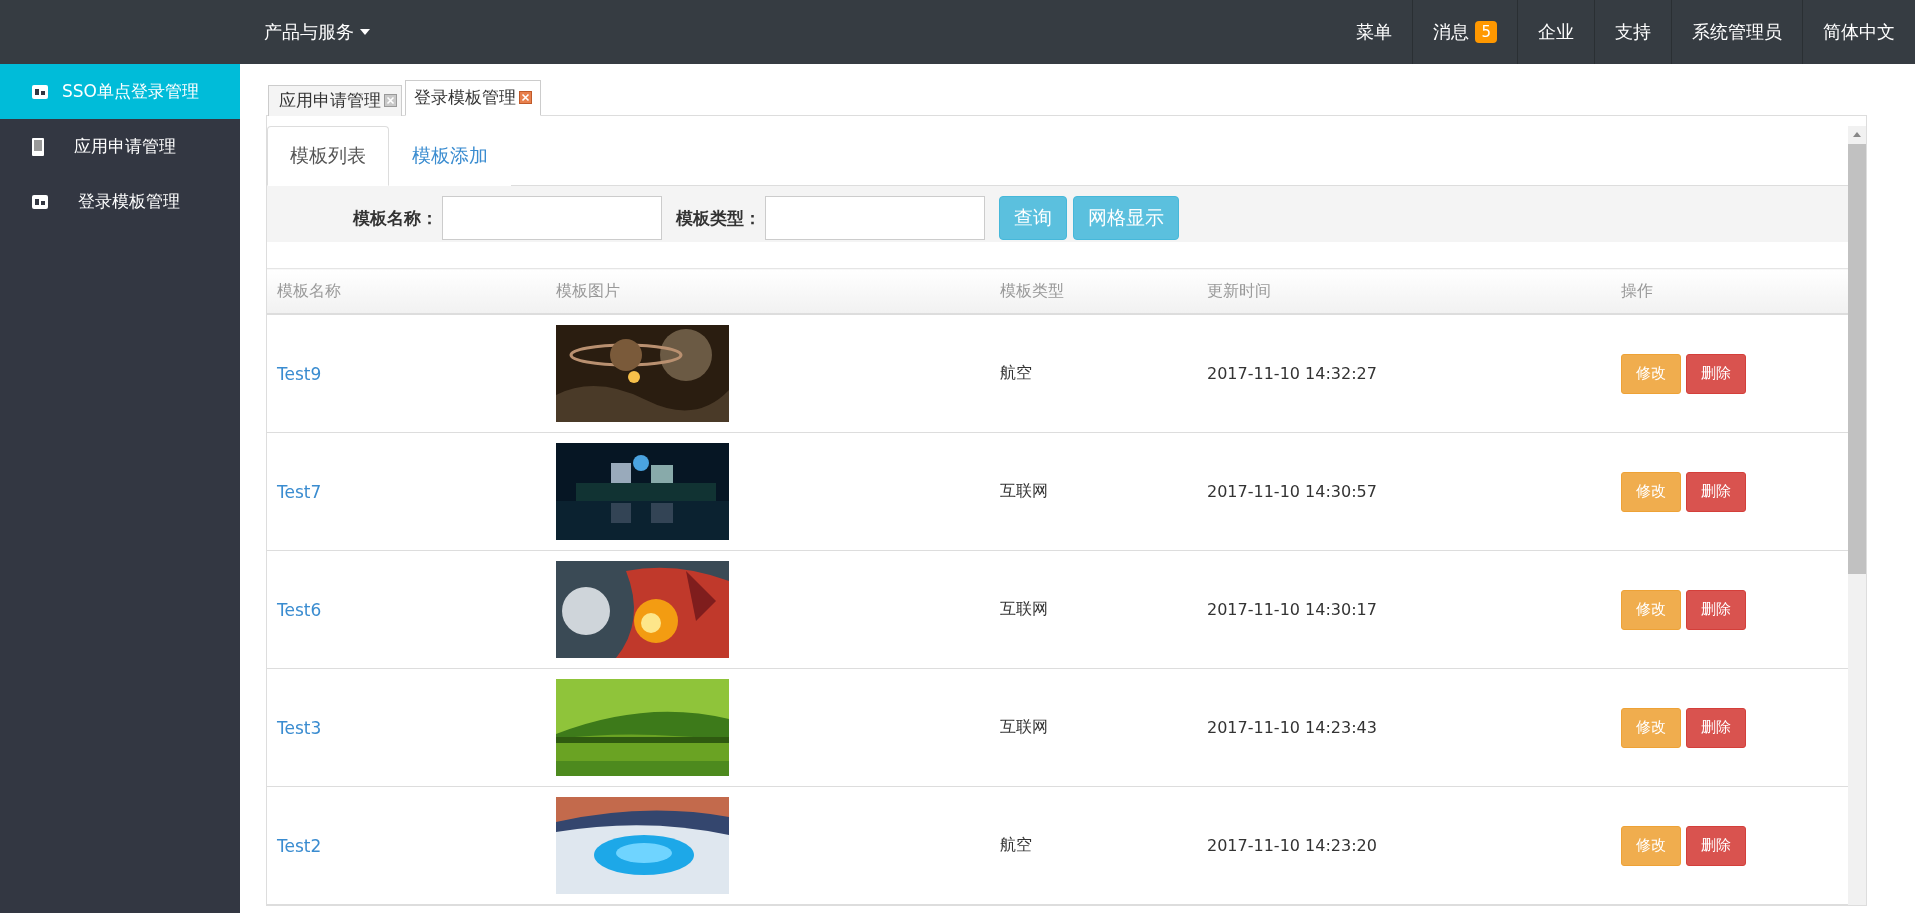 The height and width of the screenshot is (913, 1915). What do you see at coordinates (120, 91) in the screenshot?
I see `sidebar-item: SSO单点登录管理` at bounding box center [120, 91].